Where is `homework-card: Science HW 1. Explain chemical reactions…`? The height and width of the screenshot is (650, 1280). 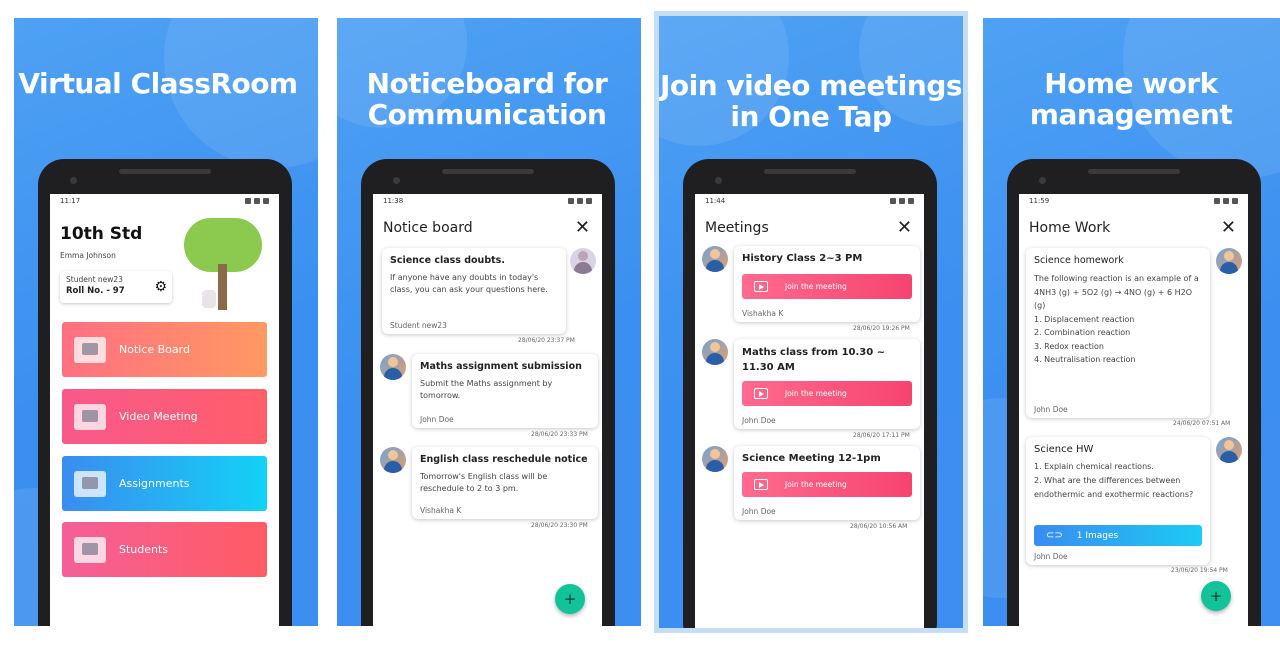 homework-card: Science HW 1. Explain chemical reactions… is located at coordinates (1118, 501).